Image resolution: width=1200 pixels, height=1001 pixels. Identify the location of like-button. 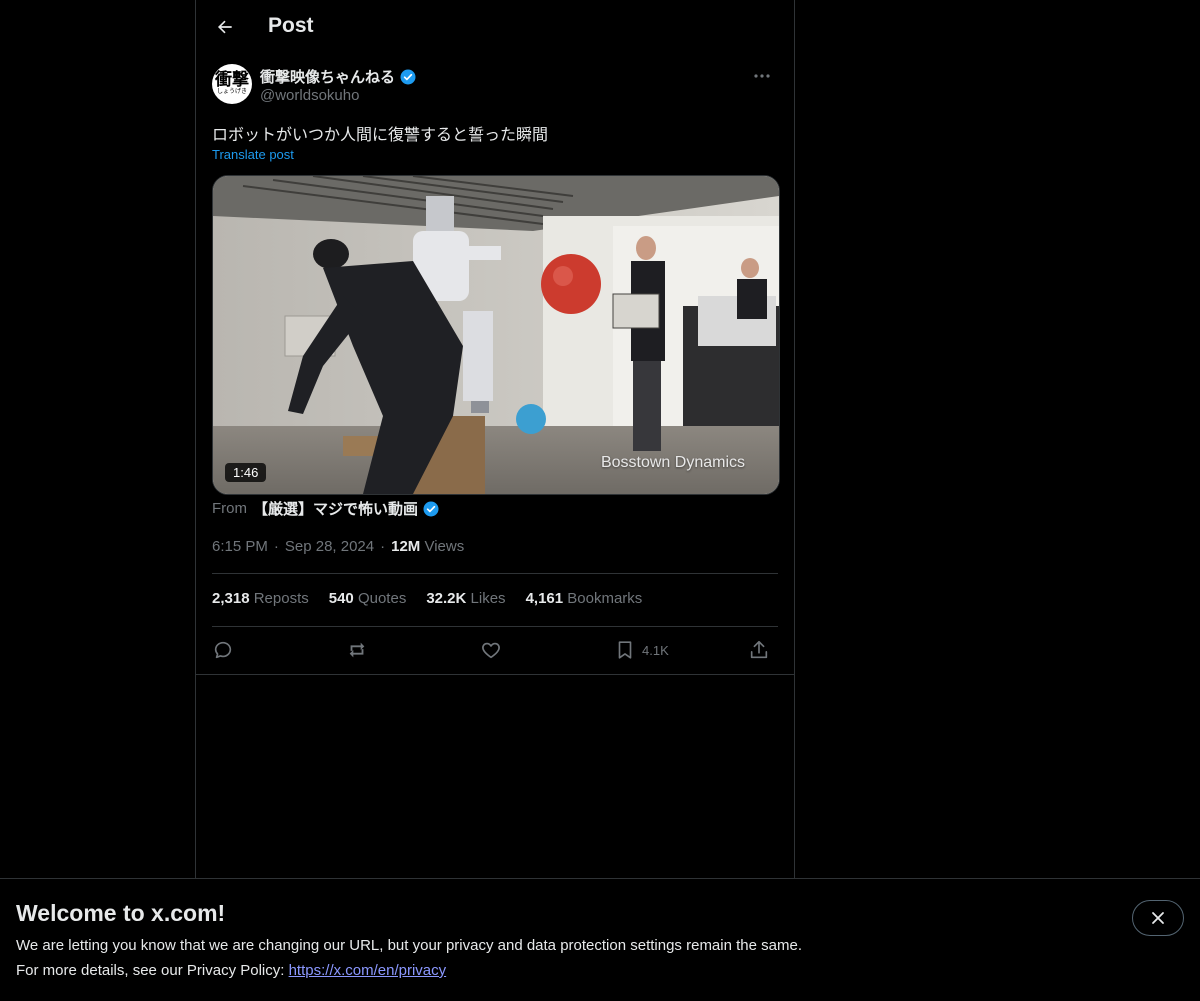
(491, 650).